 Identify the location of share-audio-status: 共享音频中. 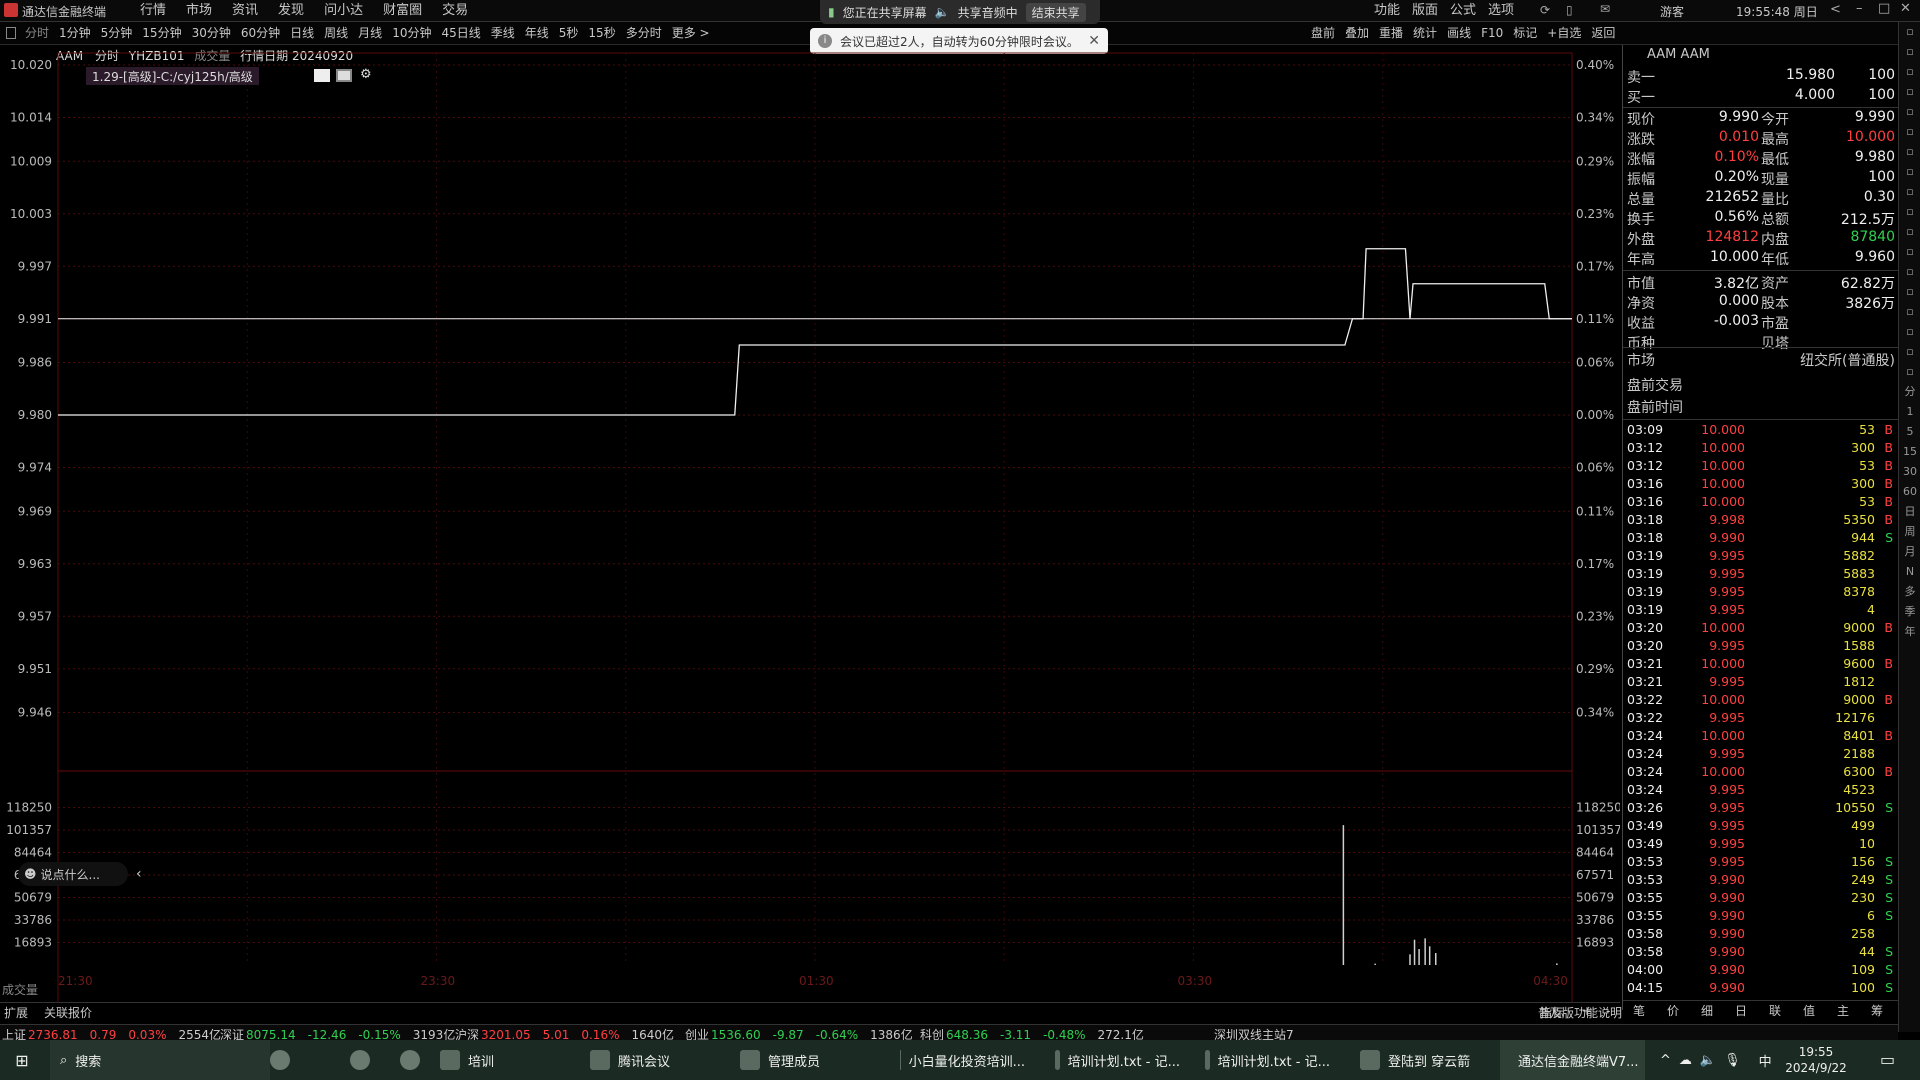
(988, 12).